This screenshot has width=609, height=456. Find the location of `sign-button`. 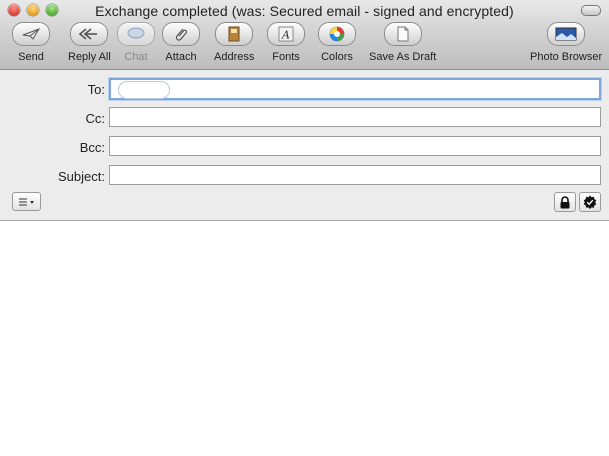

sign-button is located at coordinates (590, 202).